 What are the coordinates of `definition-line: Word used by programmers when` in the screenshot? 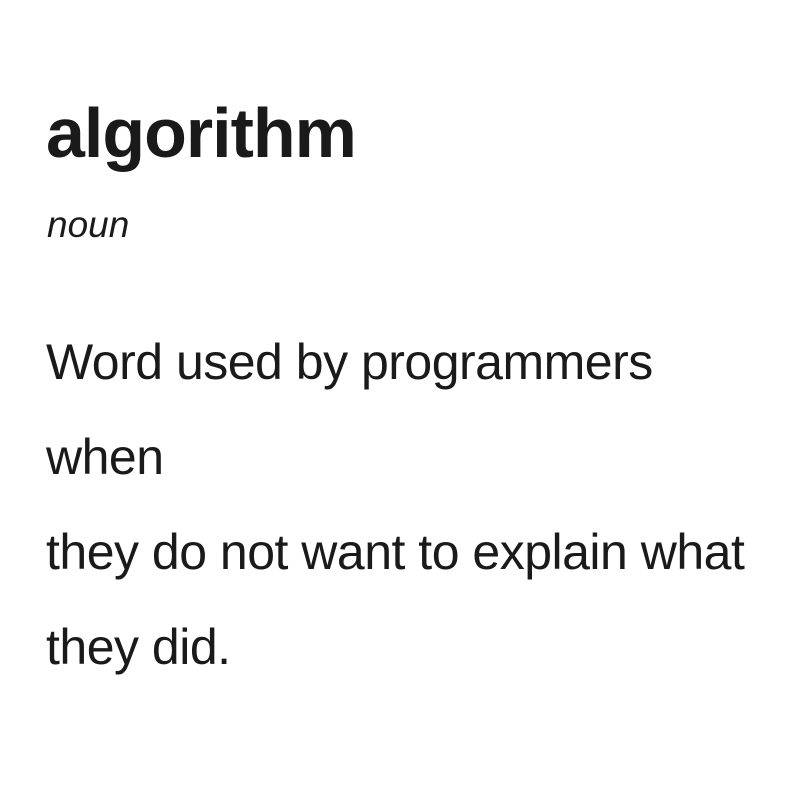 It's located at (349, 409).